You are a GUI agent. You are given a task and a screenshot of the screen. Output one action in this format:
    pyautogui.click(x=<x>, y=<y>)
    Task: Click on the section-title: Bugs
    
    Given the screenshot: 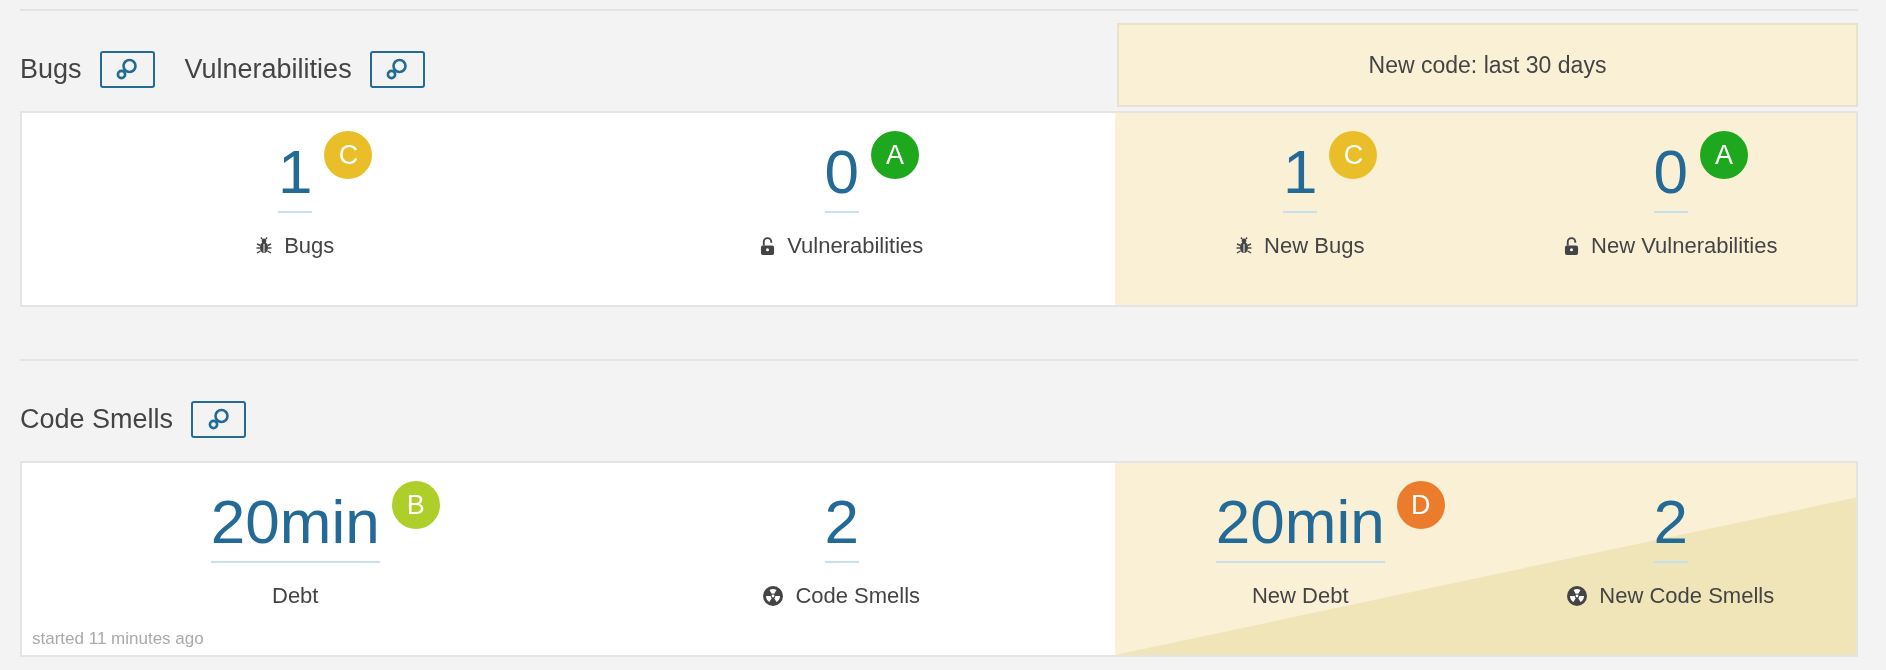 What is the action you would take?
    pyautogui.click(x=51, y=69)
    